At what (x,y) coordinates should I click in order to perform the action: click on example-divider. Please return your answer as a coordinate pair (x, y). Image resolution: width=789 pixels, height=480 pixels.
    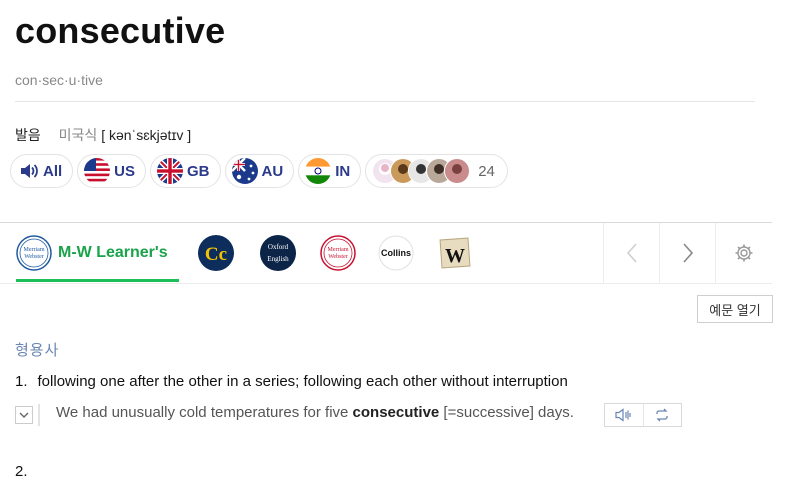
    Looking at the image, I should click on (39, 415).